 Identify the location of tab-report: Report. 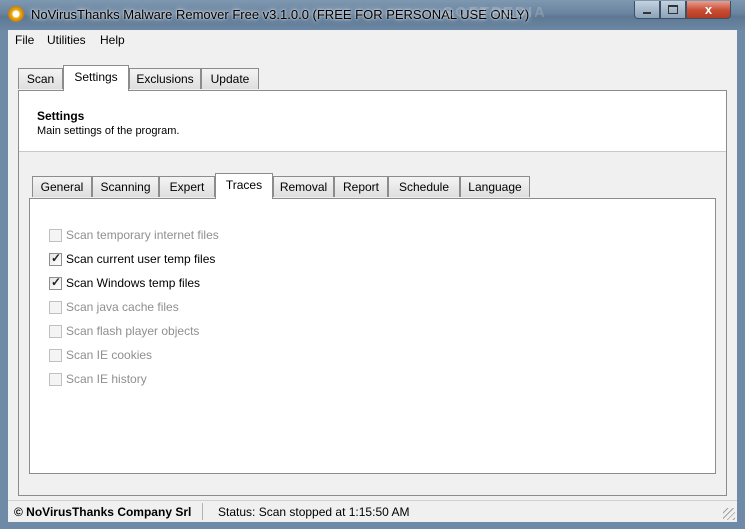
(361, 186).